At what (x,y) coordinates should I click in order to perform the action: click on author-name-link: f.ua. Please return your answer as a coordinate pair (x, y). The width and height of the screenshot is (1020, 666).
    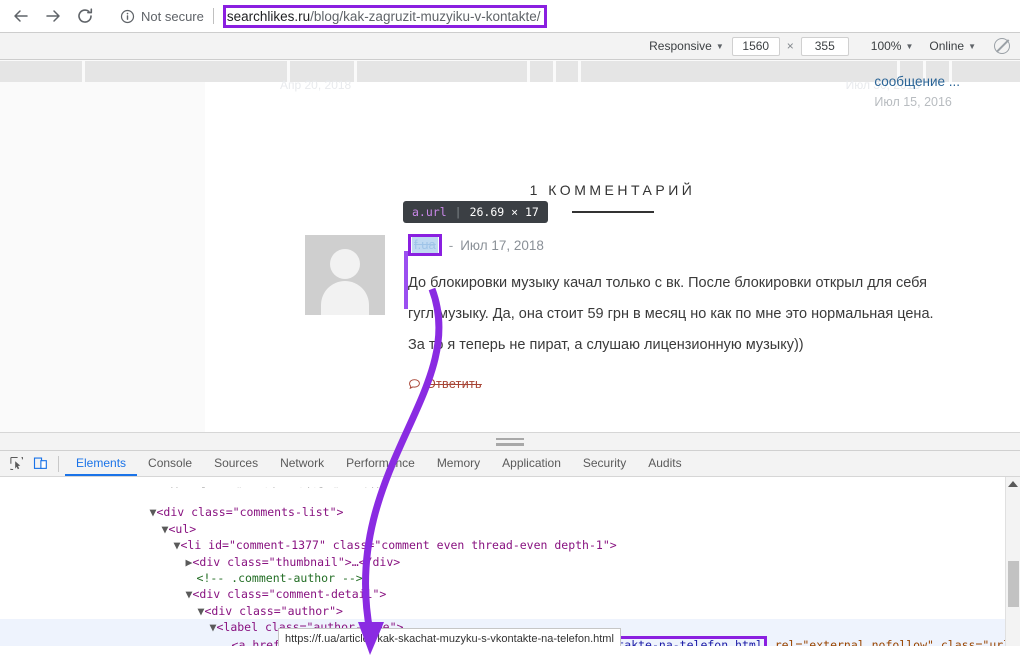
    Looking at the image, I should click on (425, 245).